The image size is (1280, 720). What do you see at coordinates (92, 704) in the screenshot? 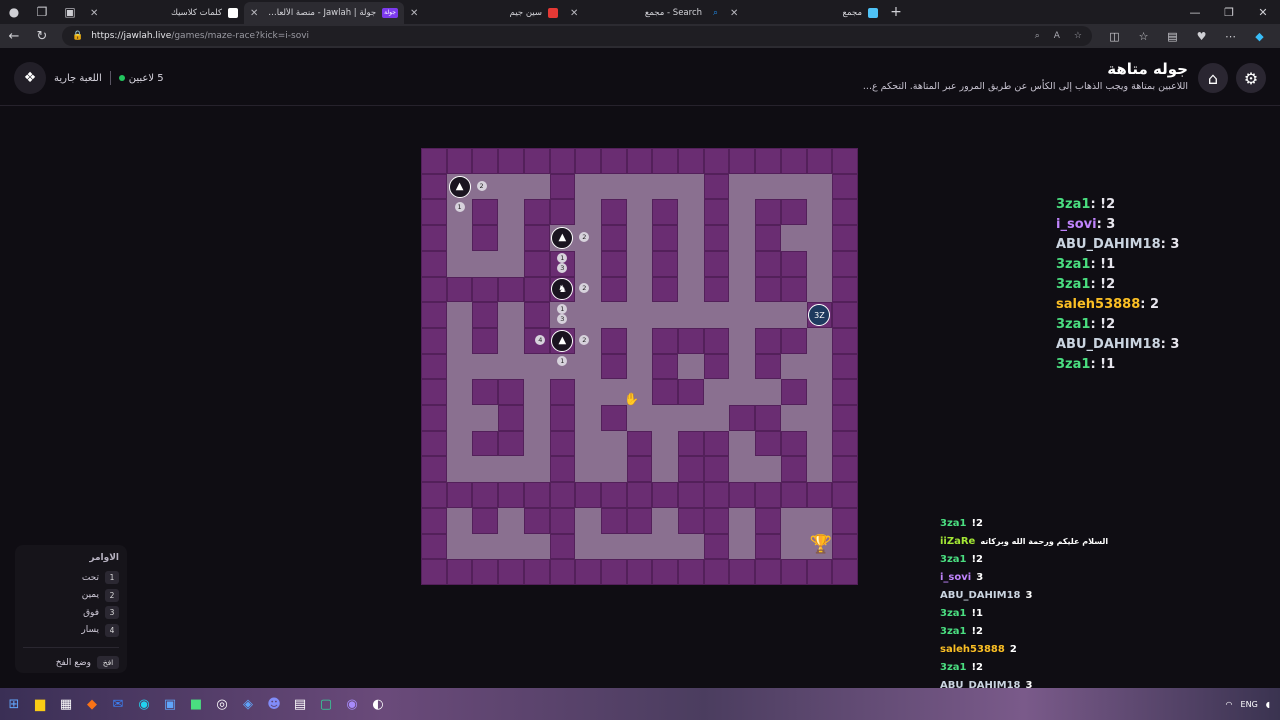
I see `brave-icon: ◆` at bounding box center [92, 704].